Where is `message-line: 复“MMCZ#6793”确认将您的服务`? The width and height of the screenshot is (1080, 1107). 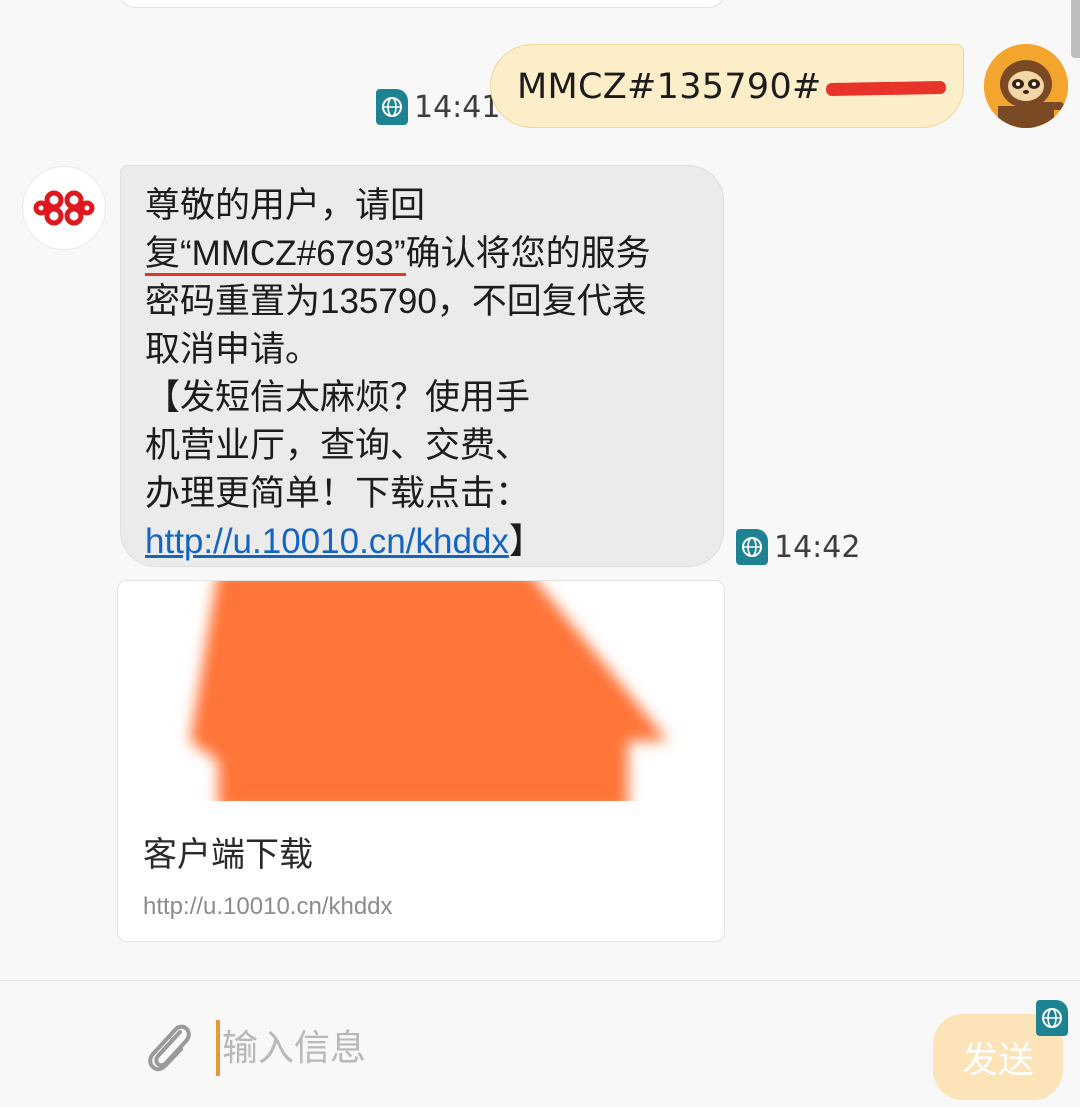
message-line: 复“MMCZ#6793”确认将您的服务 is located at coordinates (427, 254).